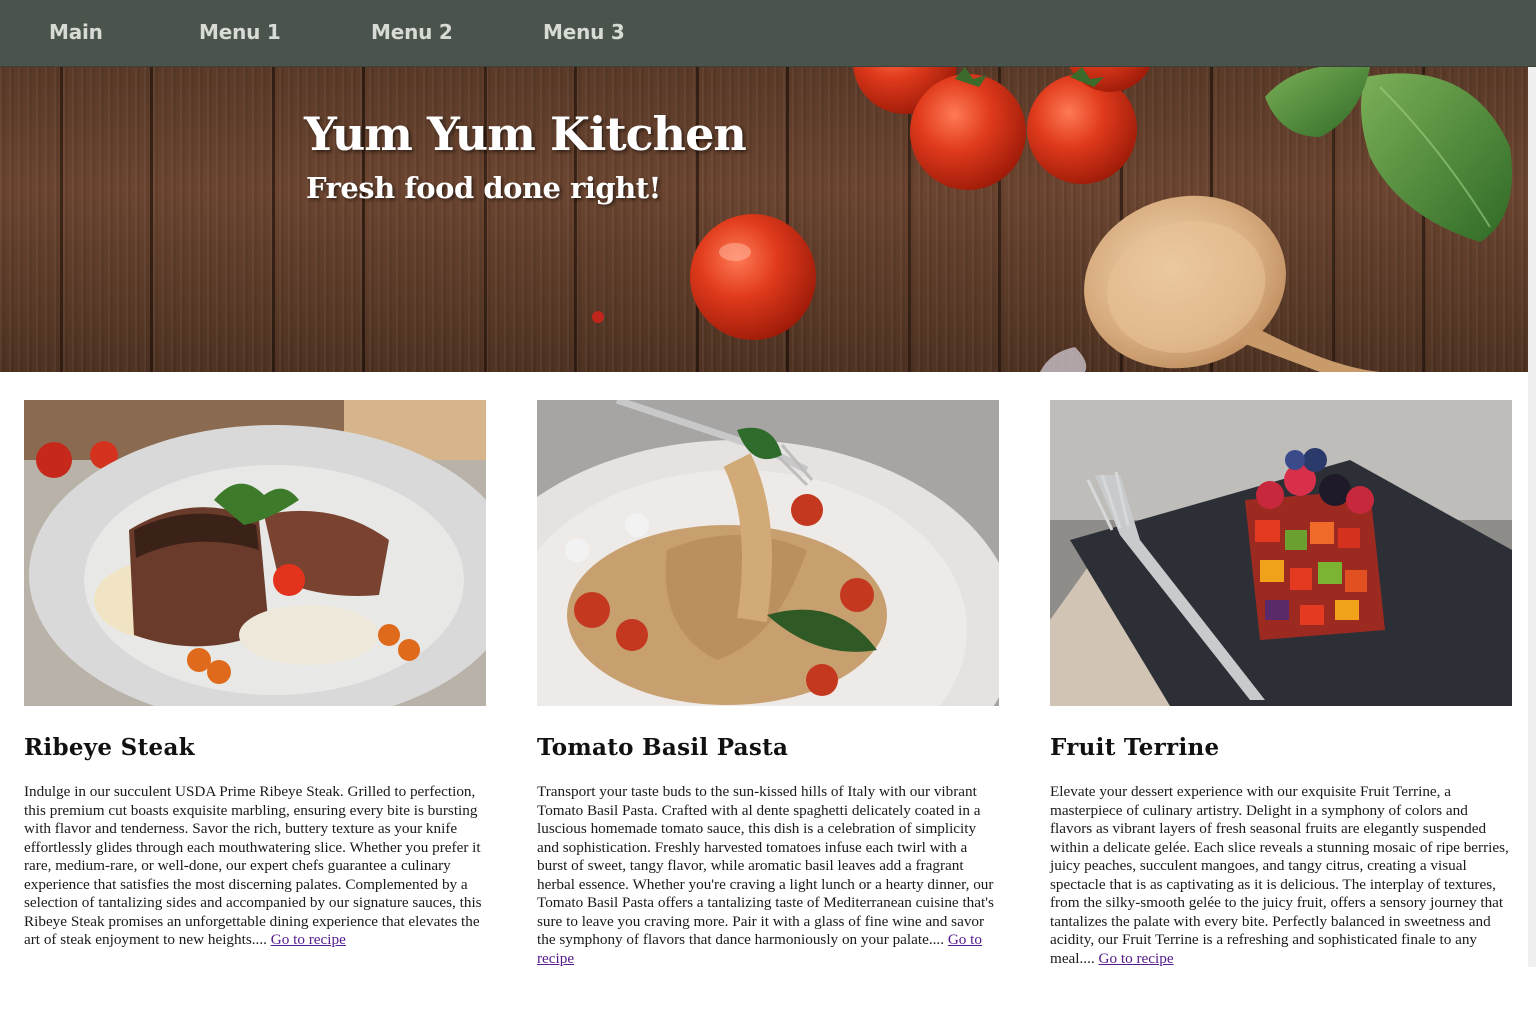 The height and width of the screenshot is (1016, 1536). What do you see at coordinates (768, 33) in the screenshot?
I see `top-nav: Main Menu 1 Menu 2 Menu 3` at bounding box center [768, 33].